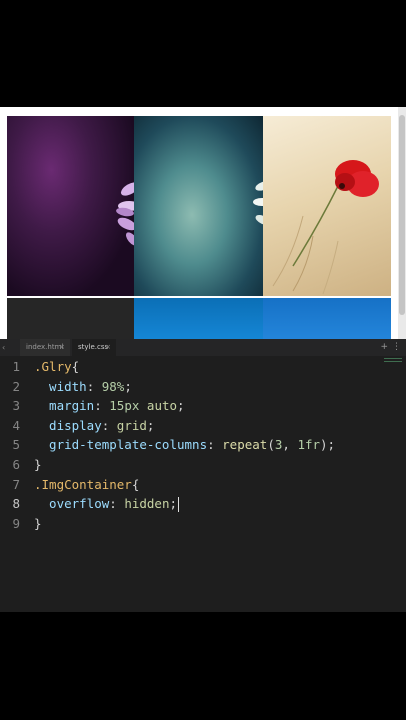 Image resolution: width=406 pixels, height=720 pixels. I want to click on code-line: 8 overflow: hidden;, so click(203, 504).